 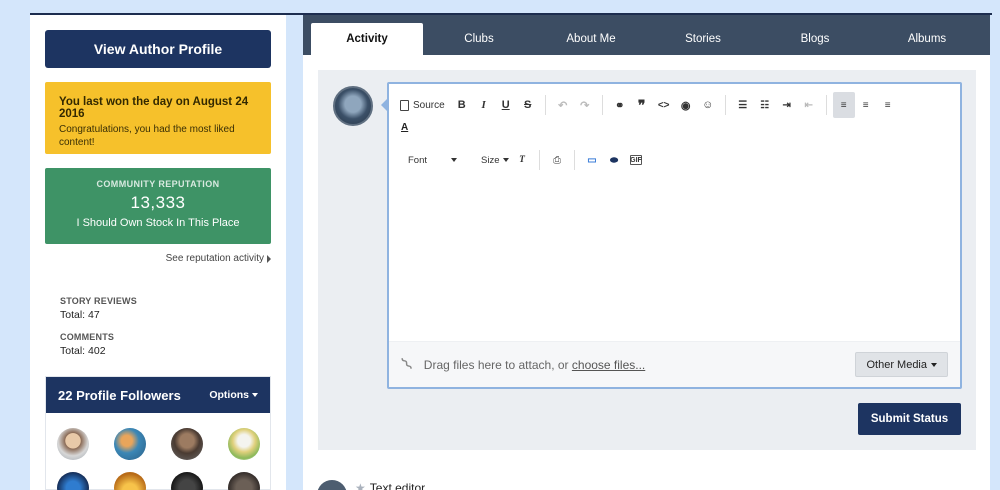 I want to click on editor-toolbar-row-2: Font Size T ⎙ ▭ ⬬ GIF, so click(x=522, y=160).